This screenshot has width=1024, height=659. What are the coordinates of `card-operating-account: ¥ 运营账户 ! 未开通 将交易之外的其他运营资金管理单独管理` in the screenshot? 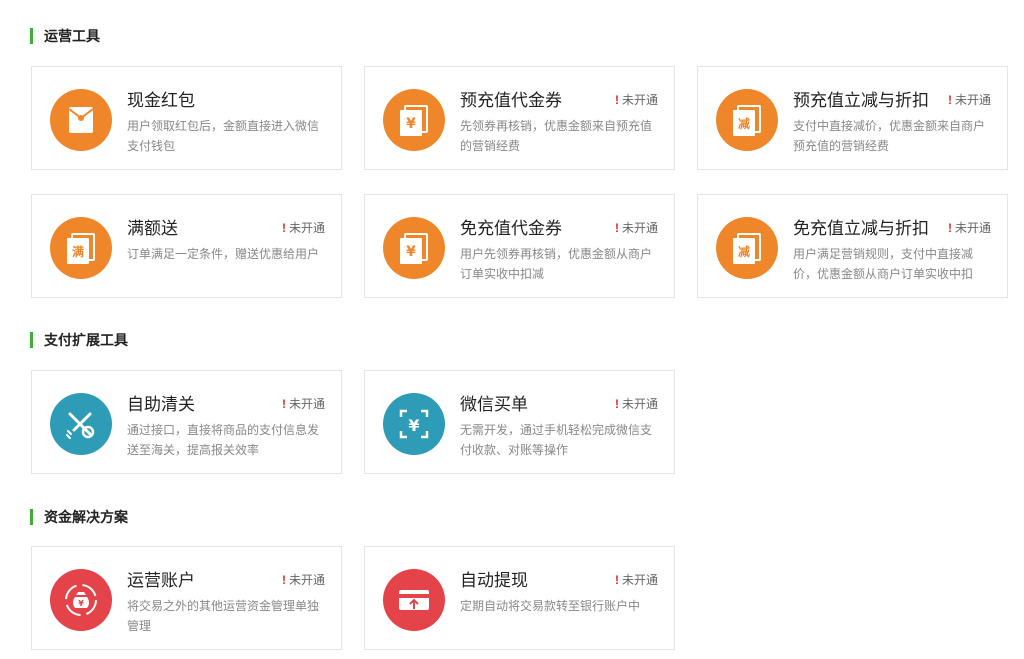 It's located at (186, 598).